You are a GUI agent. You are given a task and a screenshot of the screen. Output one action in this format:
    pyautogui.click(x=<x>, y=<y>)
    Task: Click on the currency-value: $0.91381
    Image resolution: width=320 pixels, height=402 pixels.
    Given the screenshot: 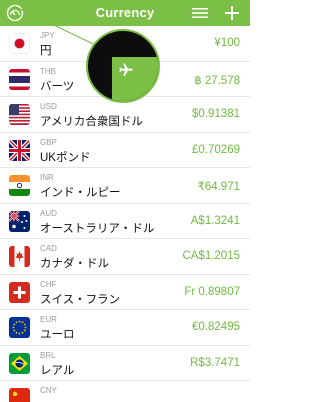 What is the action you would take?
    pyautogui.click(x=216, y=114)
    